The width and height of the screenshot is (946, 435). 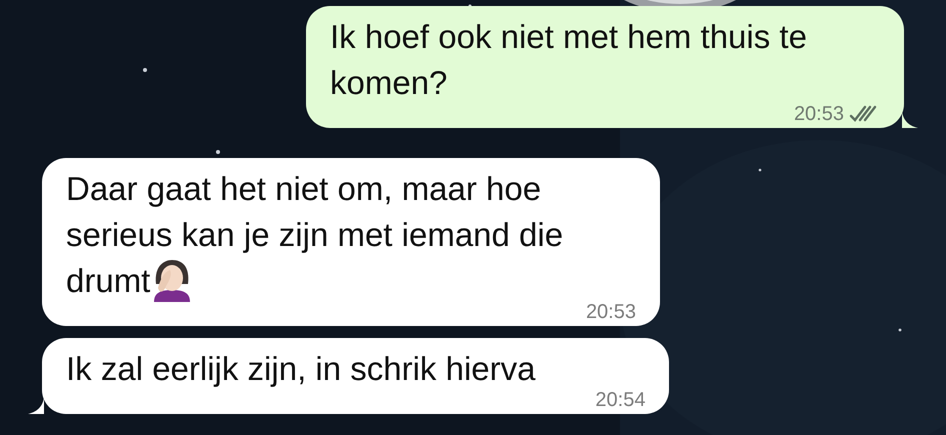 What do you see at coordinates (620, 400) in the screenshot?
I see `message-time: 20:54` at bounding box center [620, 400].